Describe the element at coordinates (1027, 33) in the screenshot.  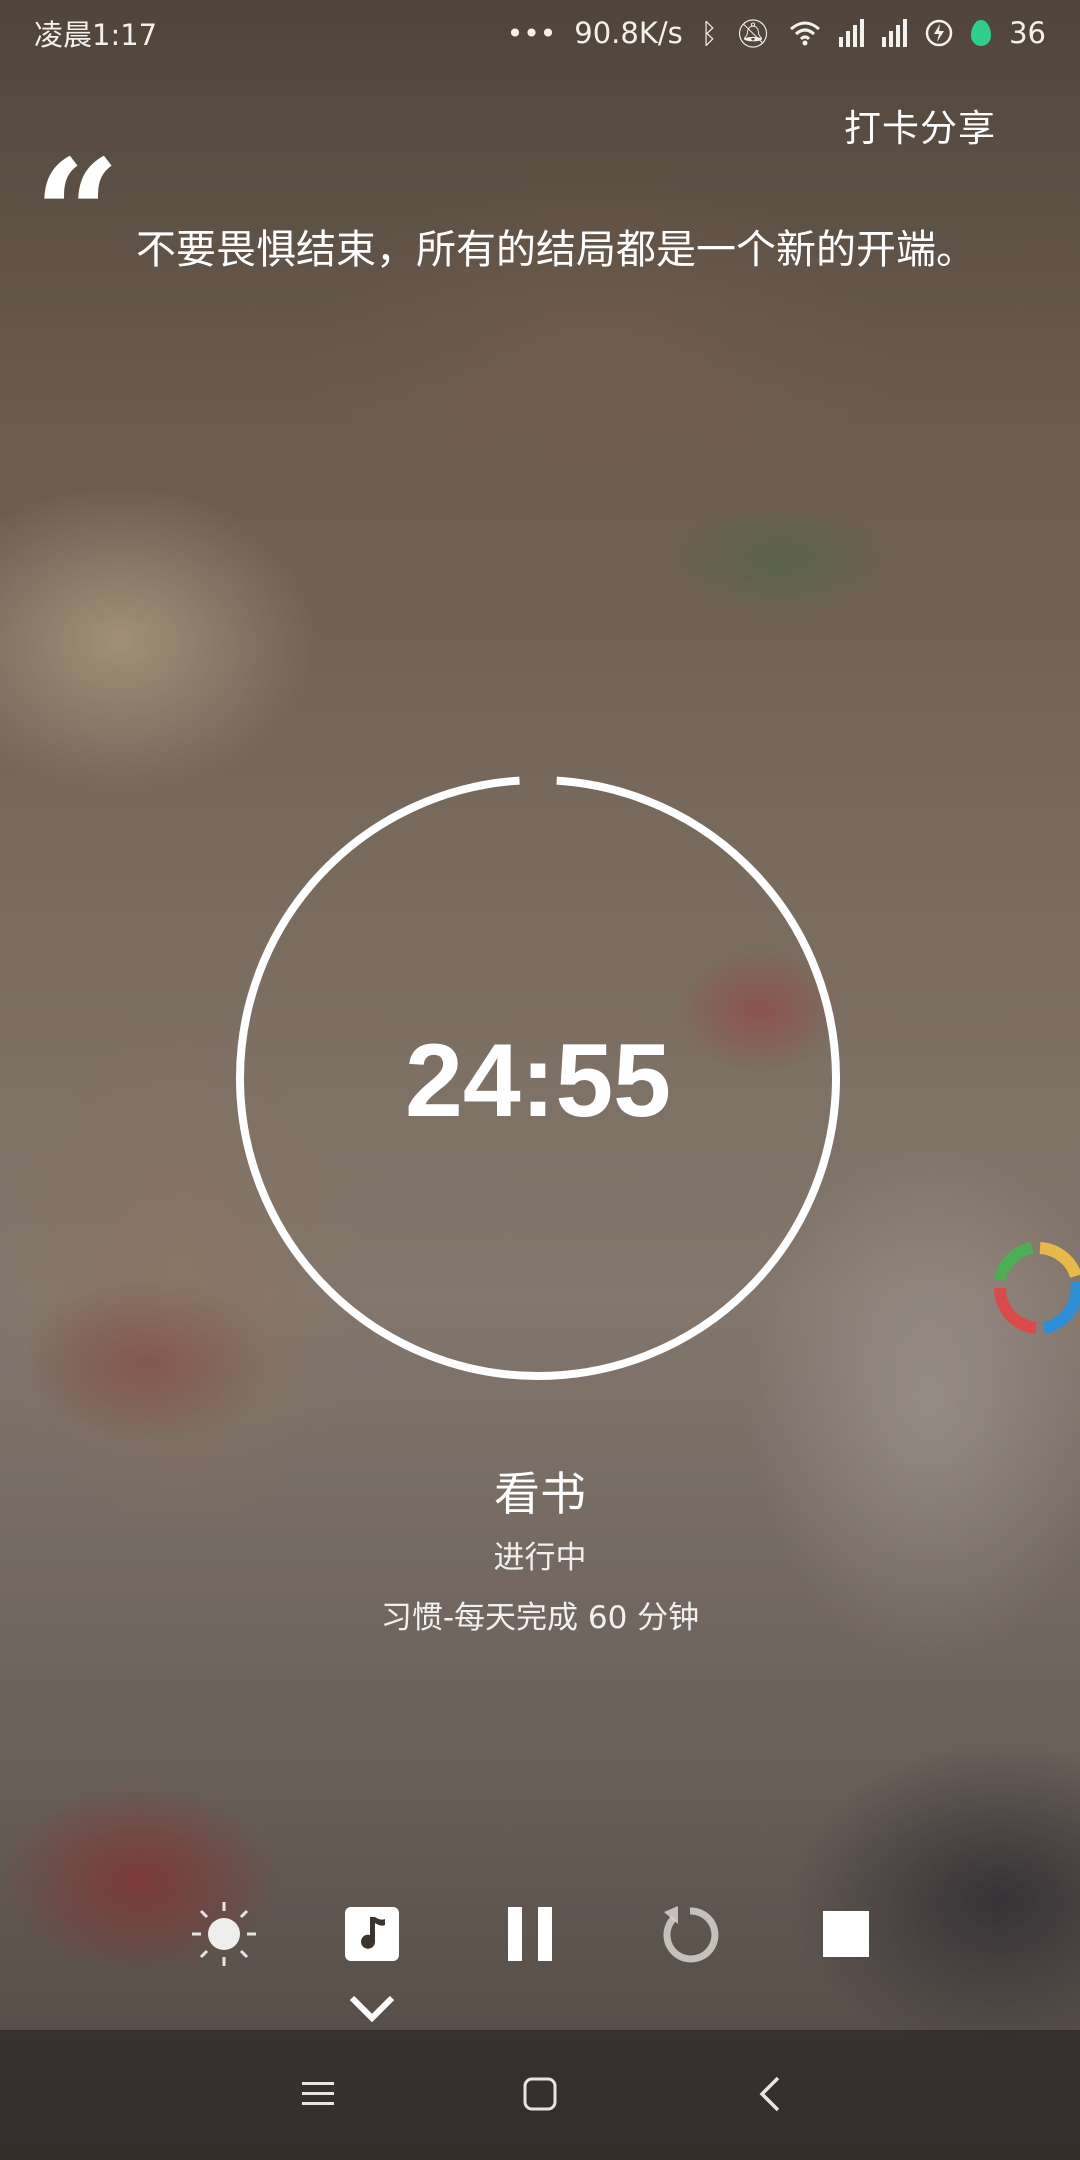
I see `battery-level: 36` at that location.